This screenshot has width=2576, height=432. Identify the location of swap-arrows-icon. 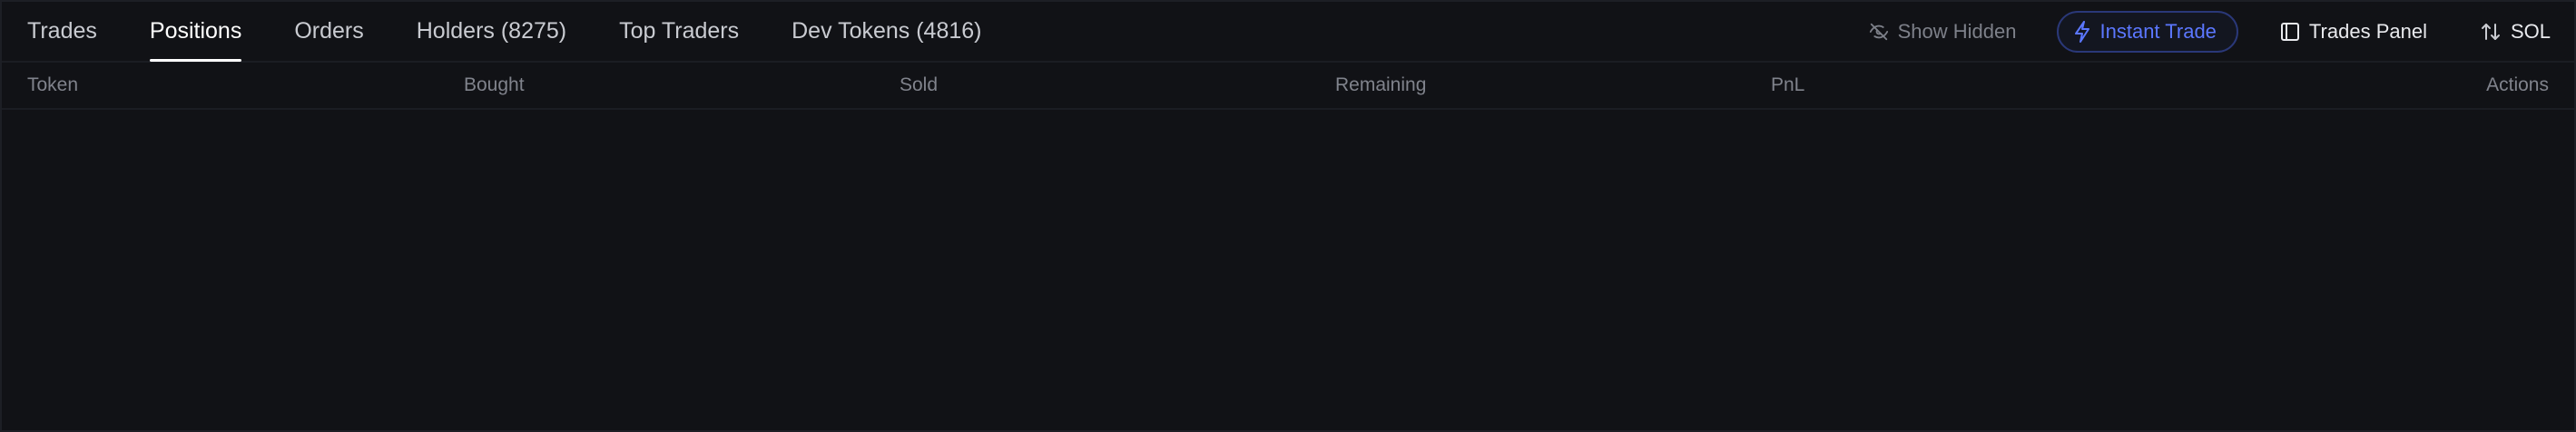
(2491, 32).